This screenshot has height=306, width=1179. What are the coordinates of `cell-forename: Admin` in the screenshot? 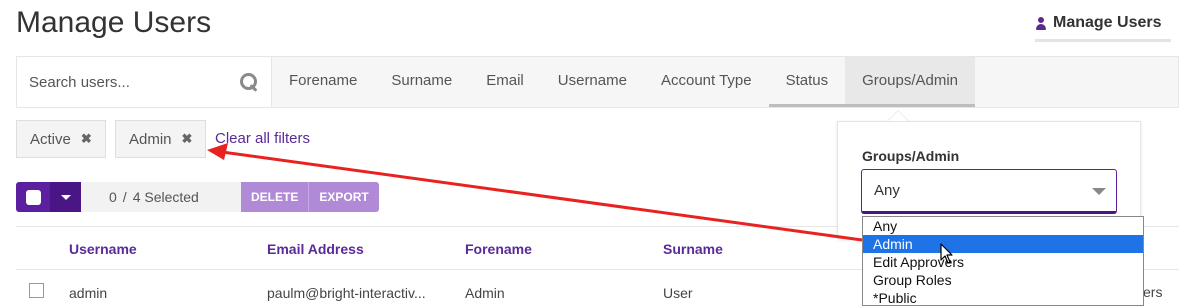 It's located at (485, 293).